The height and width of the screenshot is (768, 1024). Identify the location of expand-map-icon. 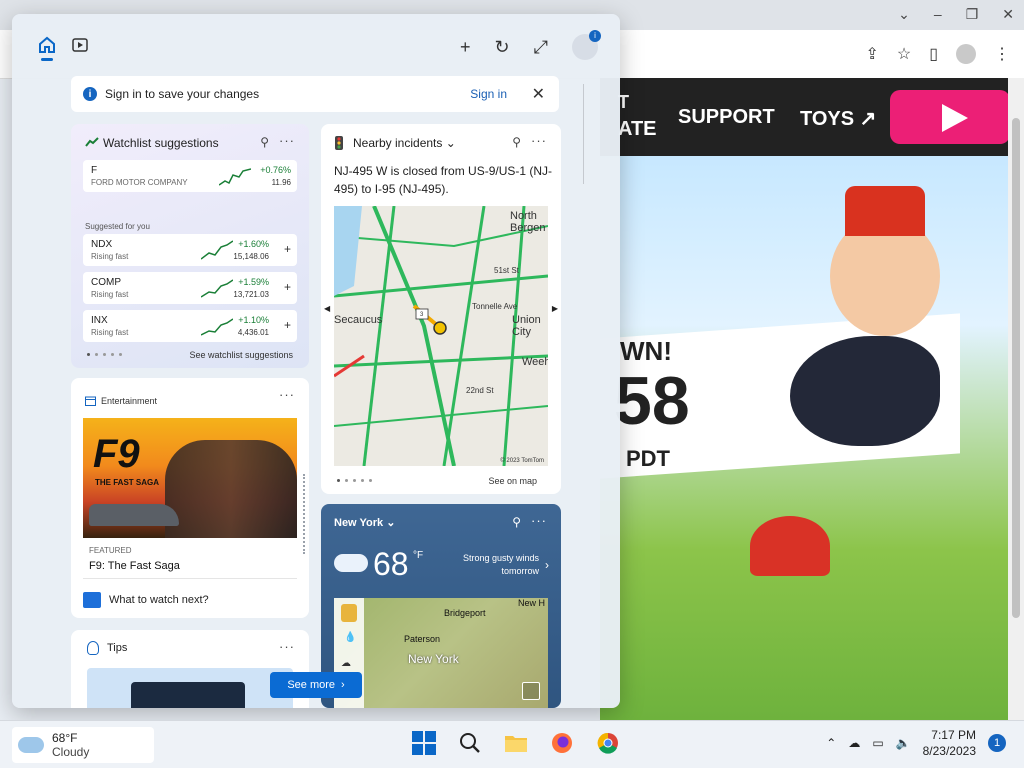
(531, 691).